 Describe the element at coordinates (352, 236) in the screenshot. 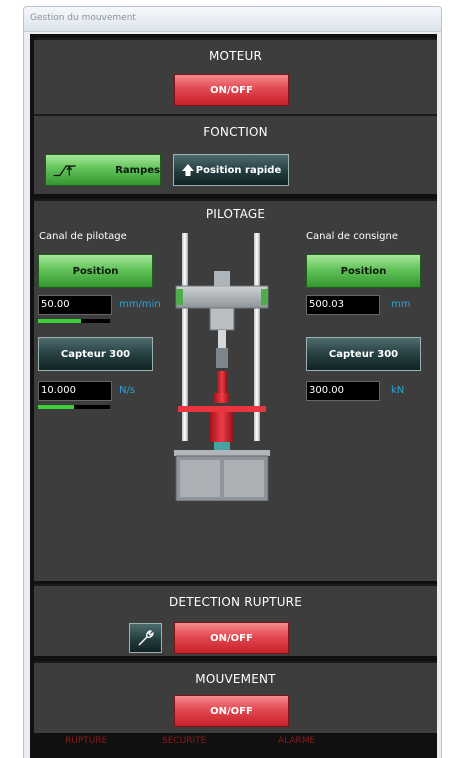

I see `right-channel-label: Canal de consigne` at that location.